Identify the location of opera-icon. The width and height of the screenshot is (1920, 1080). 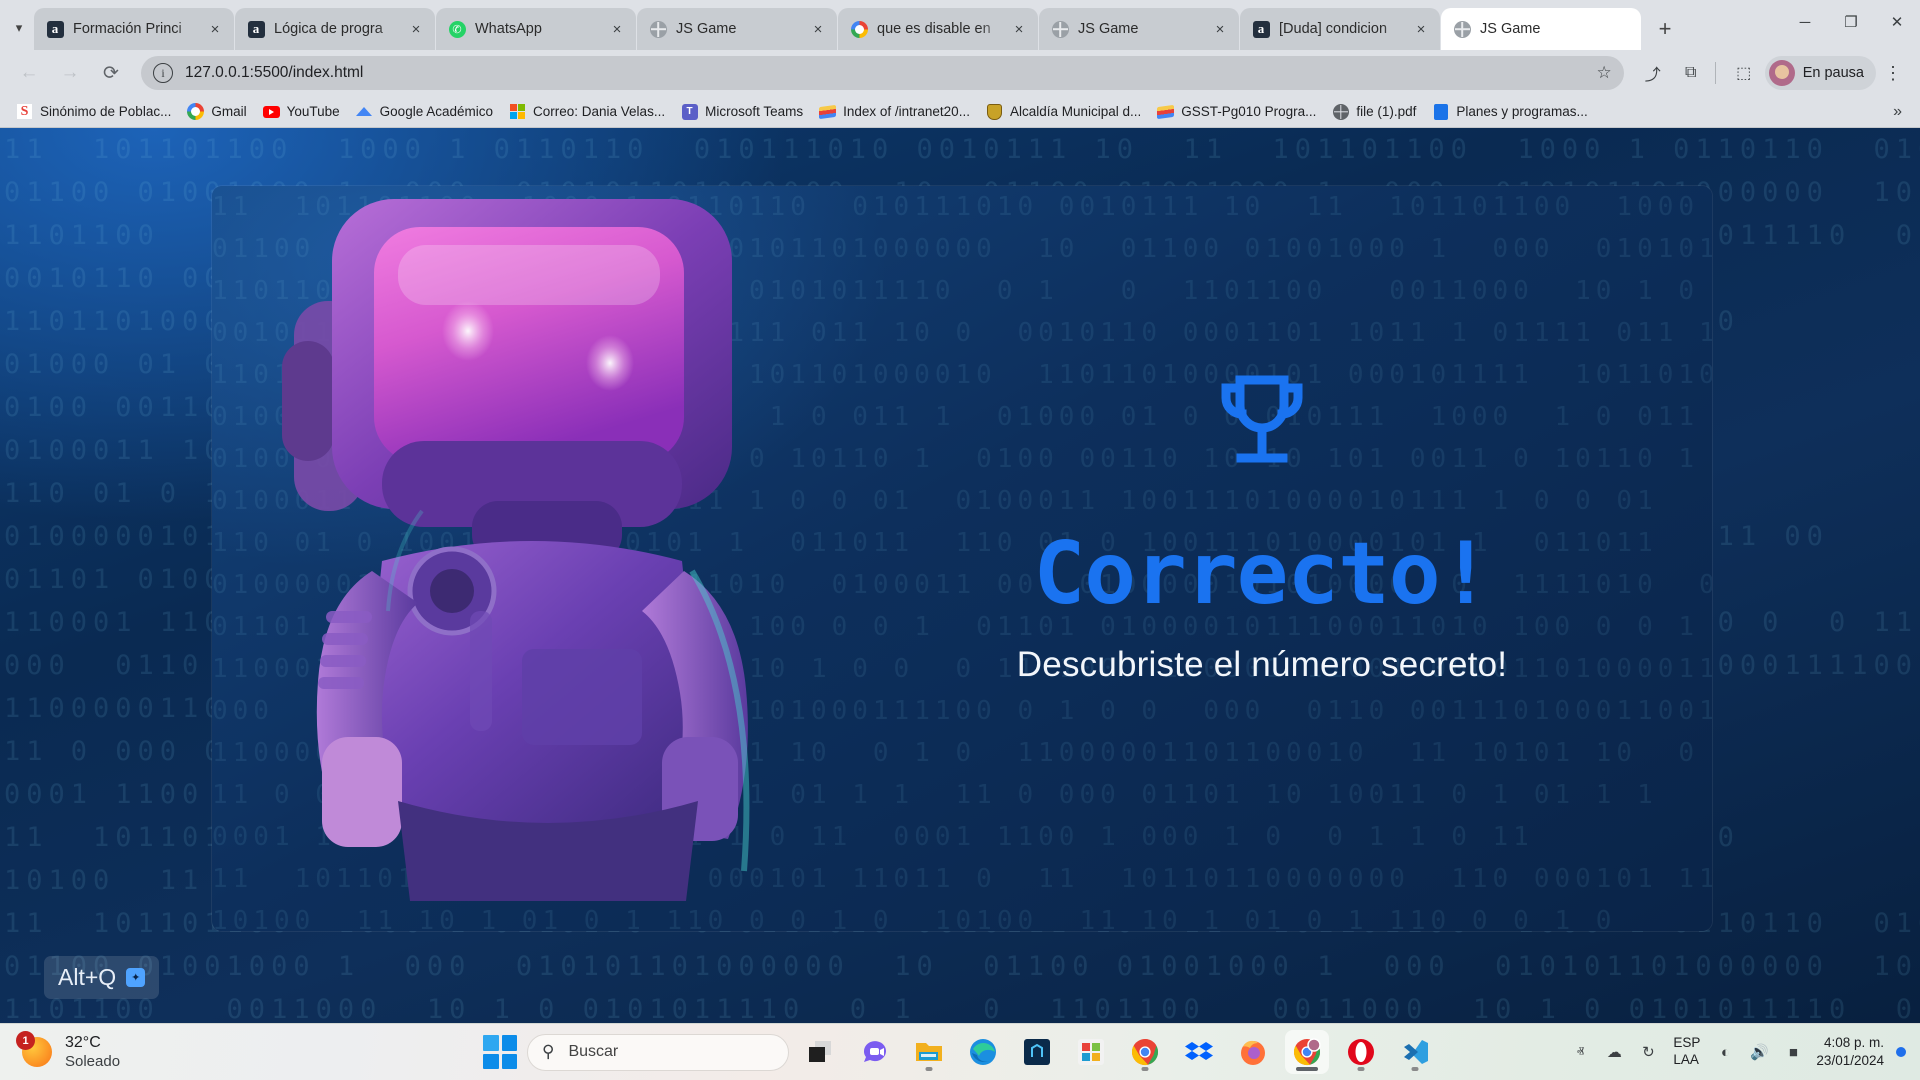
(1361, 1052).